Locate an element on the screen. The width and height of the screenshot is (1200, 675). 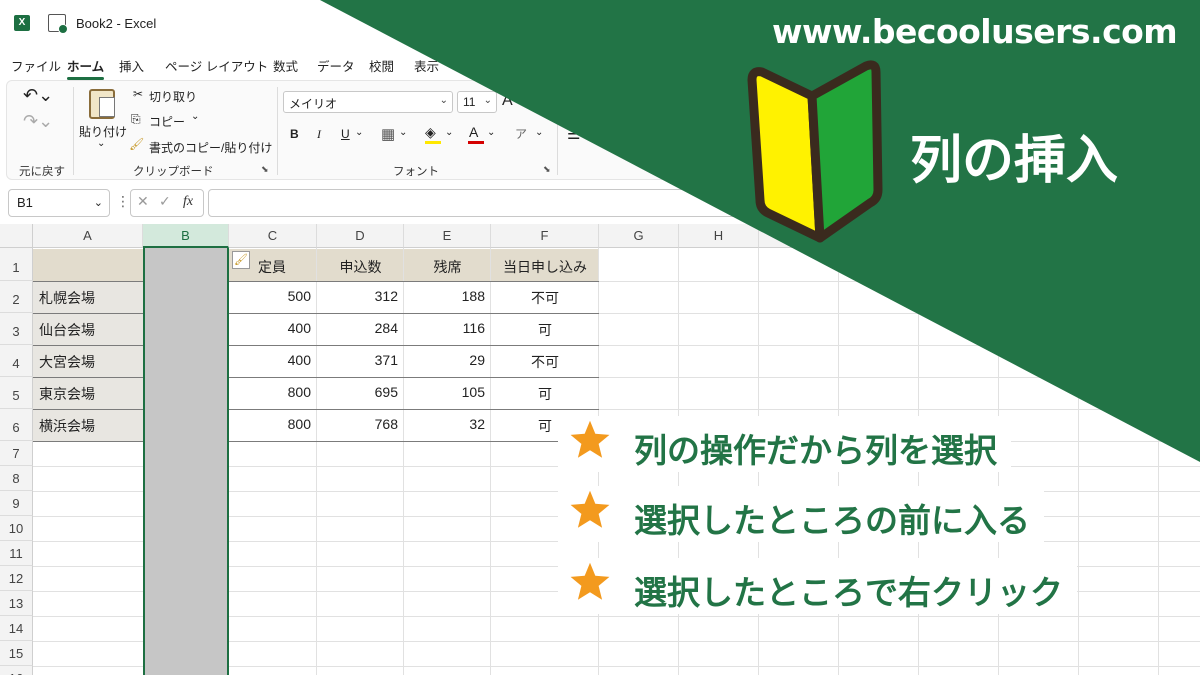
tab-review: 校閲 is located at coordinates (381, 65).